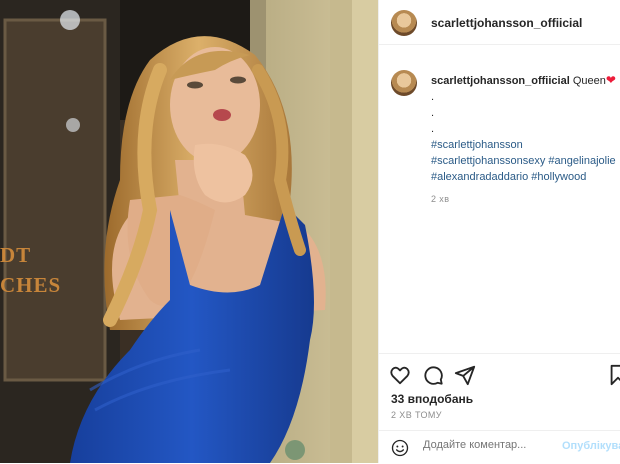 This screenshot has height=464, width=620. Describe the element at coordinates (488, 445) in the screenshot. I see `comment-input` at that location.